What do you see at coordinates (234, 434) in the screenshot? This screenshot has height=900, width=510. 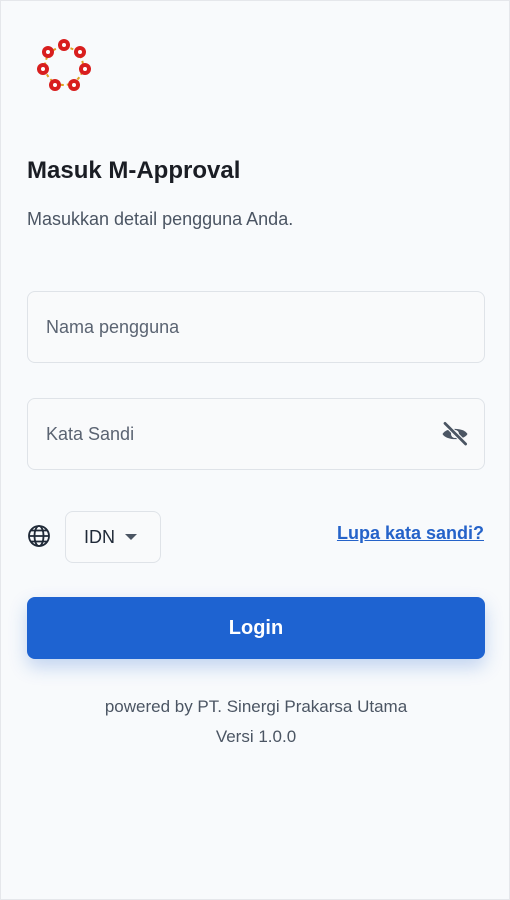 I see `password-input` at bounding box center [234, 434].